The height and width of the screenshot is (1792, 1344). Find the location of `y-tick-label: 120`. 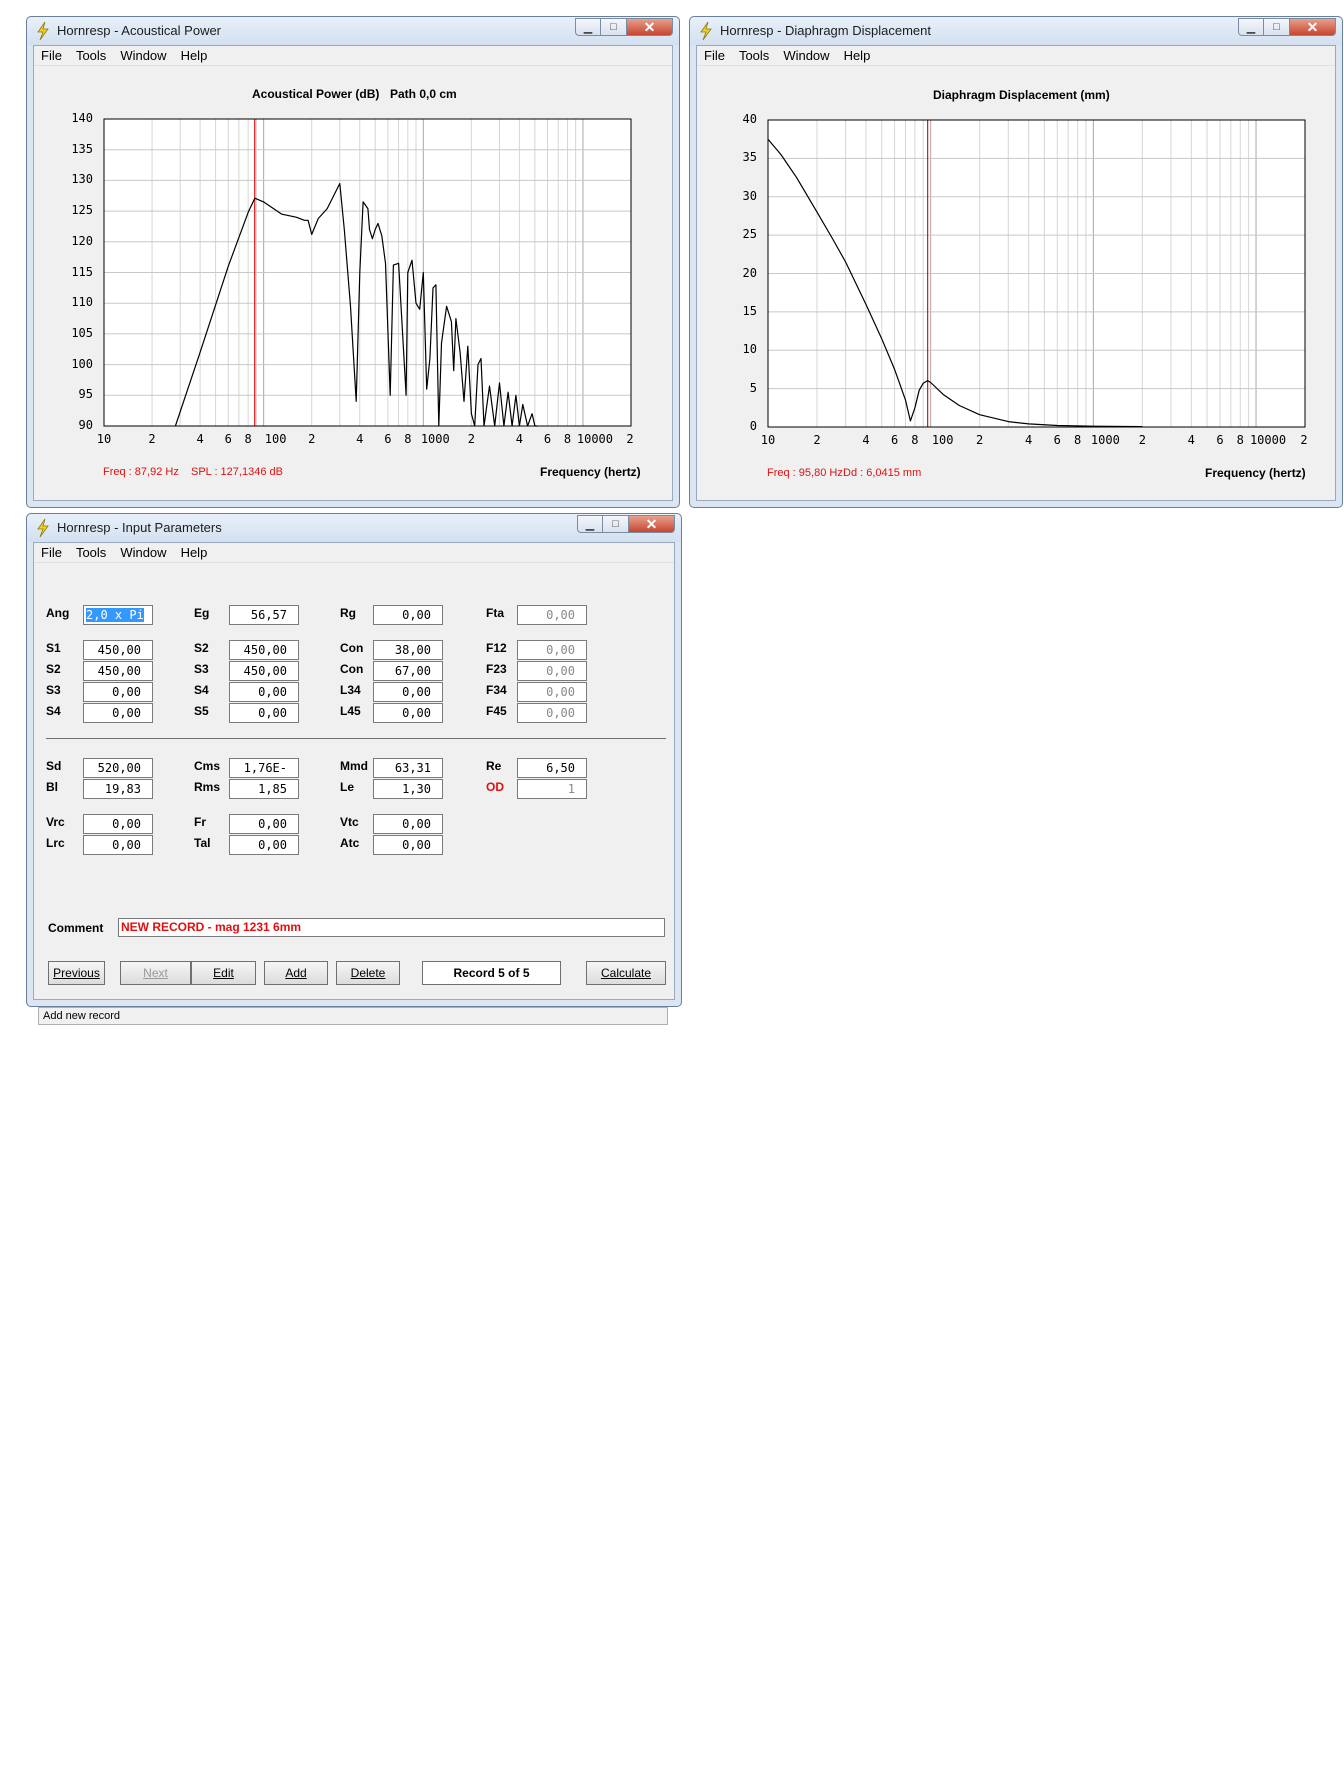

y-tick-label: 120 is located at coordinates (82, 240).